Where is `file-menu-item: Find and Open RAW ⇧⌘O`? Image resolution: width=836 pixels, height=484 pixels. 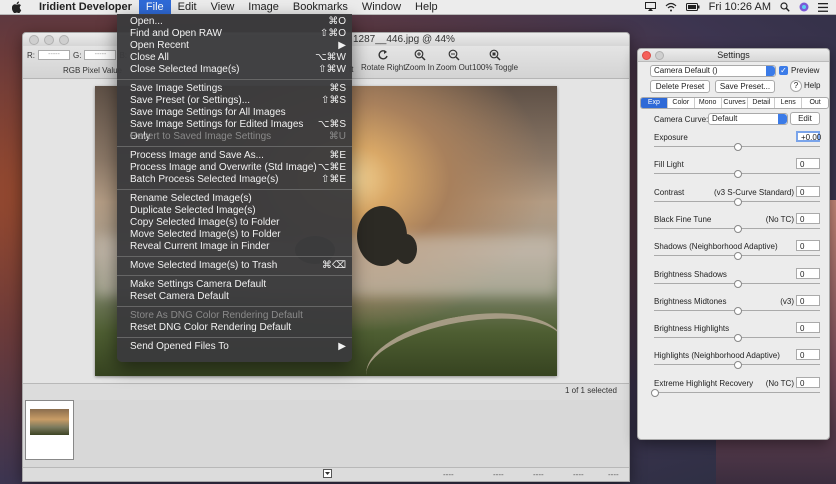 file-menu-item: Find and Open RAW ⇧⌘O is located at coordinates (234, 34).